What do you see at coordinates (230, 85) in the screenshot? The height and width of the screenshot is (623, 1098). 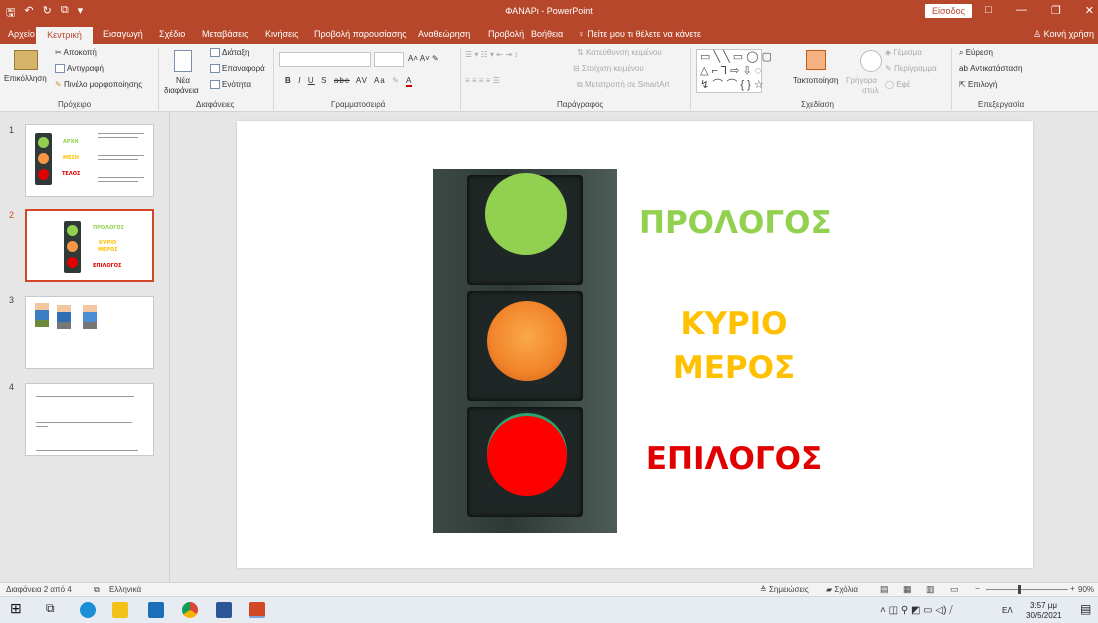 I see `section-button: Ενότητα` at bounding box center [230, 85].